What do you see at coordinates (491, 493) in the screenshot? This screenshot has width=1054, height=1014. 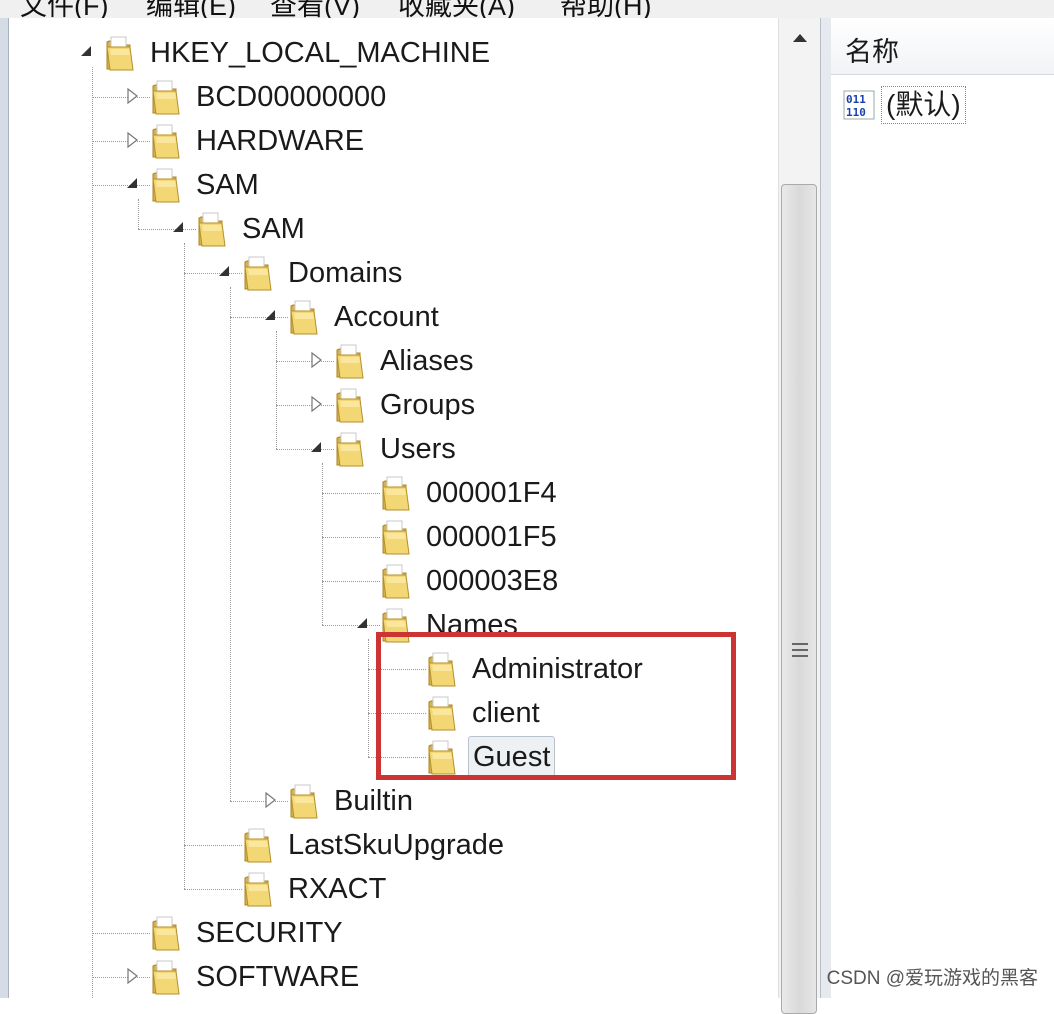 I see `tree-node-label: 000001F4` at bounding box center [491, 493].